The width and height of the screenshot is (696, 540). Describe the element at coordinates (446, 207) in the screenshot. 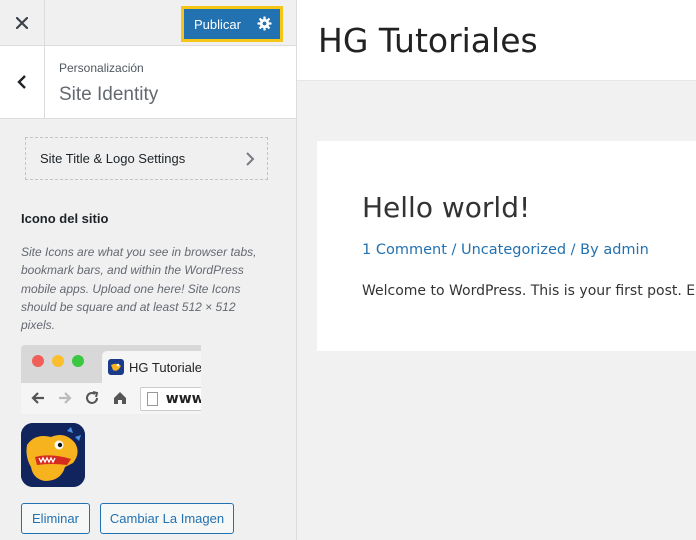

I see `post-title: Hello world!` at that location.